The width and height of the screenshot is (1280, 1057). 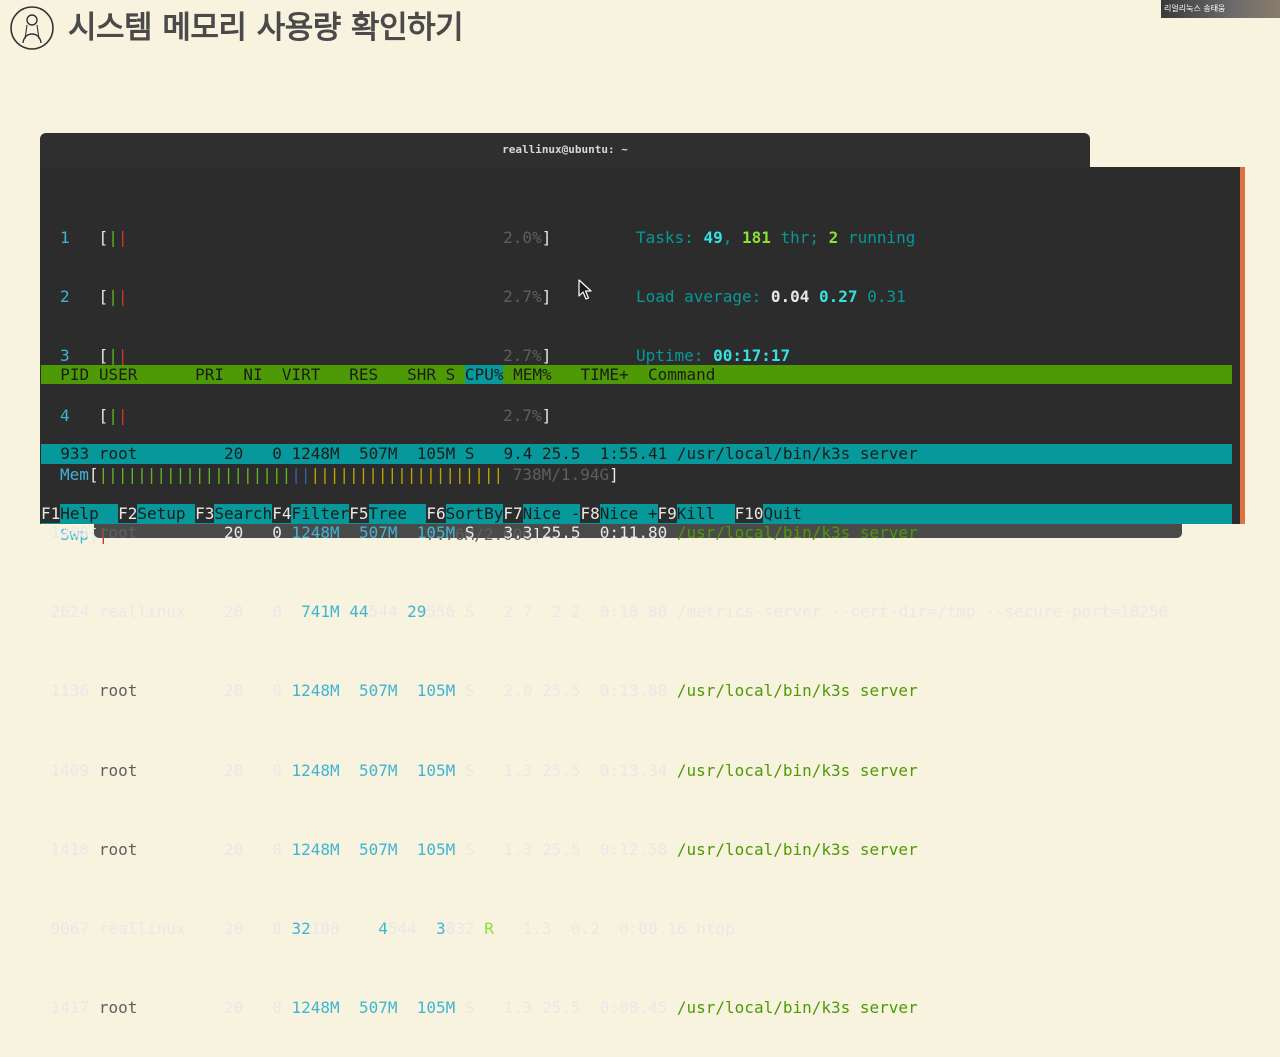 I want to click on col-res: RES, so click(x=363, y=374).